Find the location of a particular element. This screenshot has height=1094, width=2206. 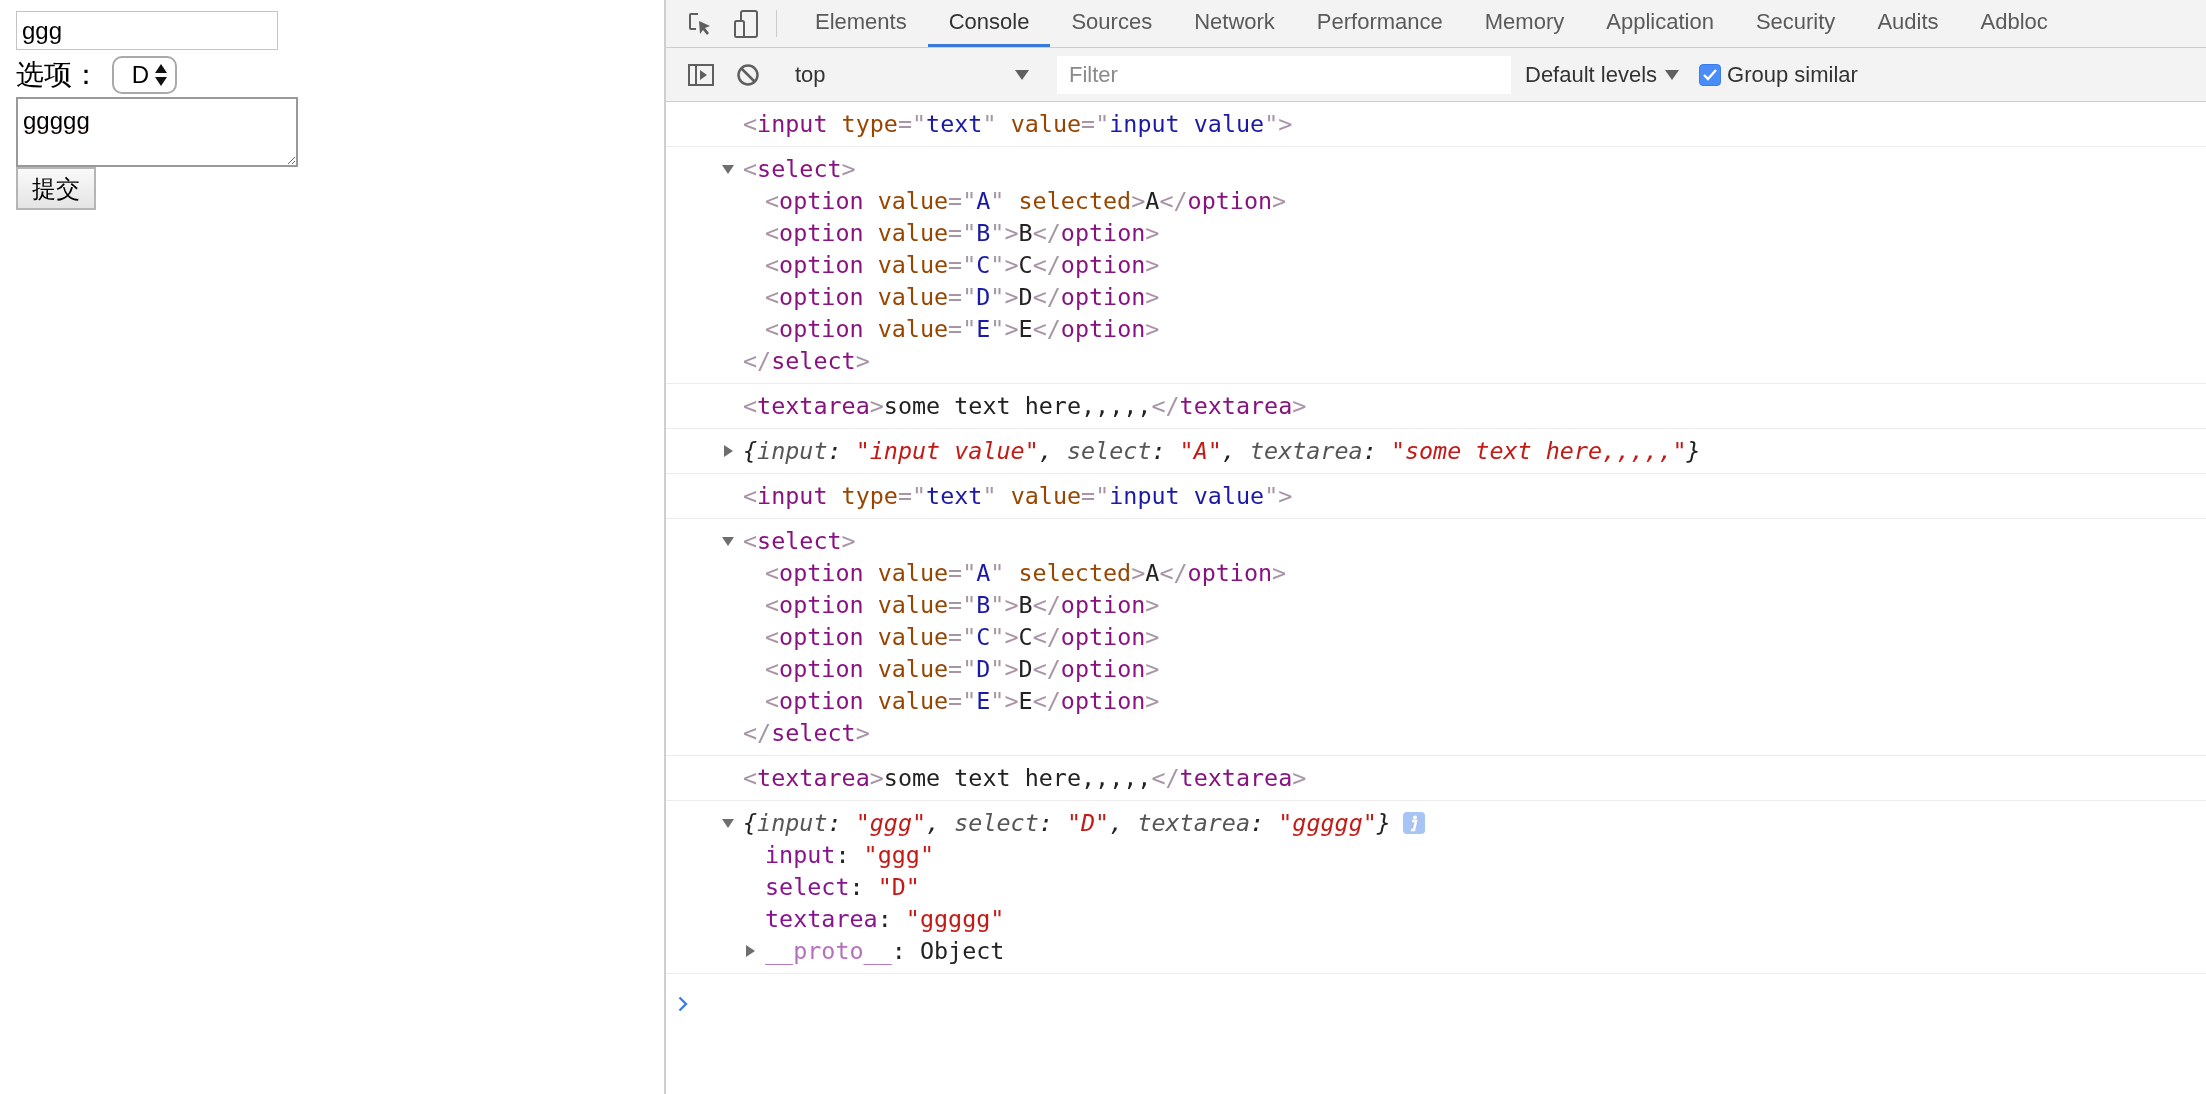

inspect-icon is located at coordinates (700, 23).